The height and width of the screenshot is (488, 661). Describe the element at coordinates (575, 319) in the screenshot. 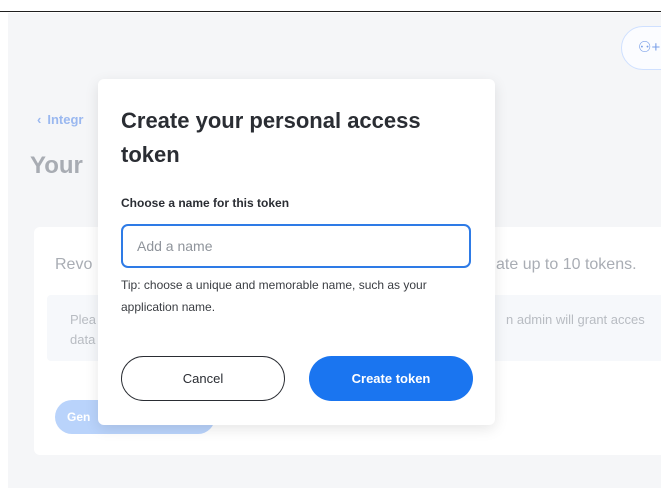

I see `info-right-text: n admin will grant acces` at that location.